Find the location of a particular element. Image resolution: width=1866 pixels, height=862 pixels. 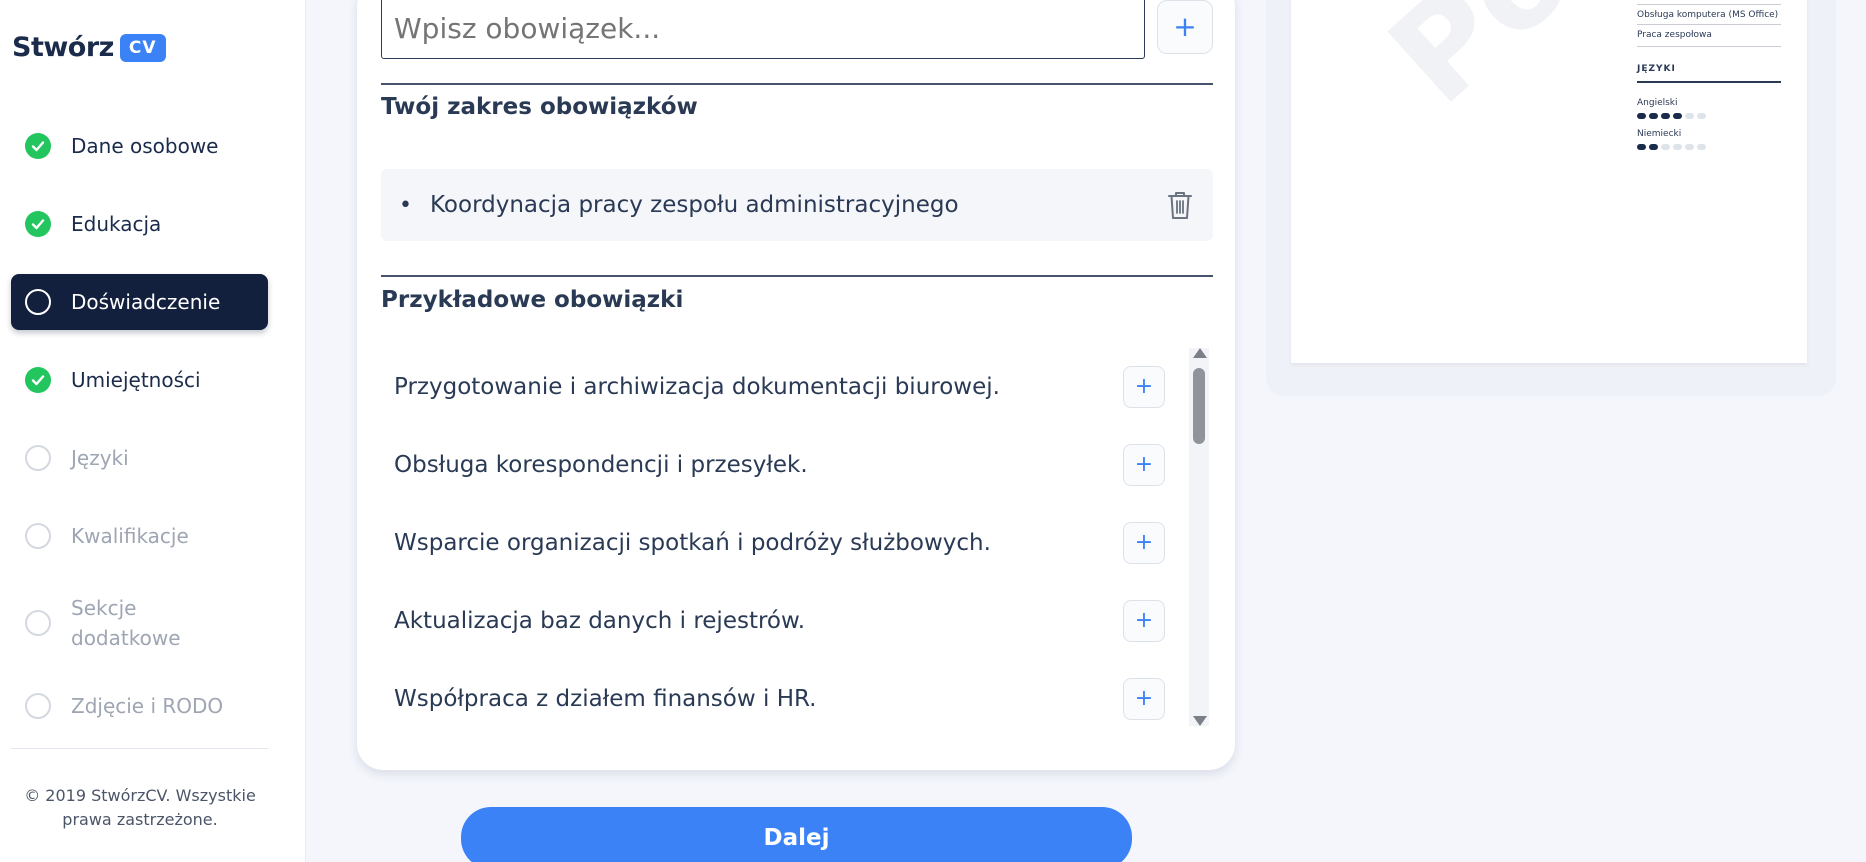

nav-item-umiejetnosci: Umiejętności is located at coordinates (139, 380).